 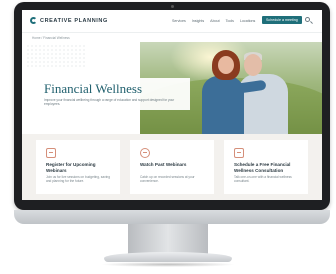 What do you see at coordinates (168, 264) in the screenshot?
I see `base-shadow` at bounding box center [168, 264].